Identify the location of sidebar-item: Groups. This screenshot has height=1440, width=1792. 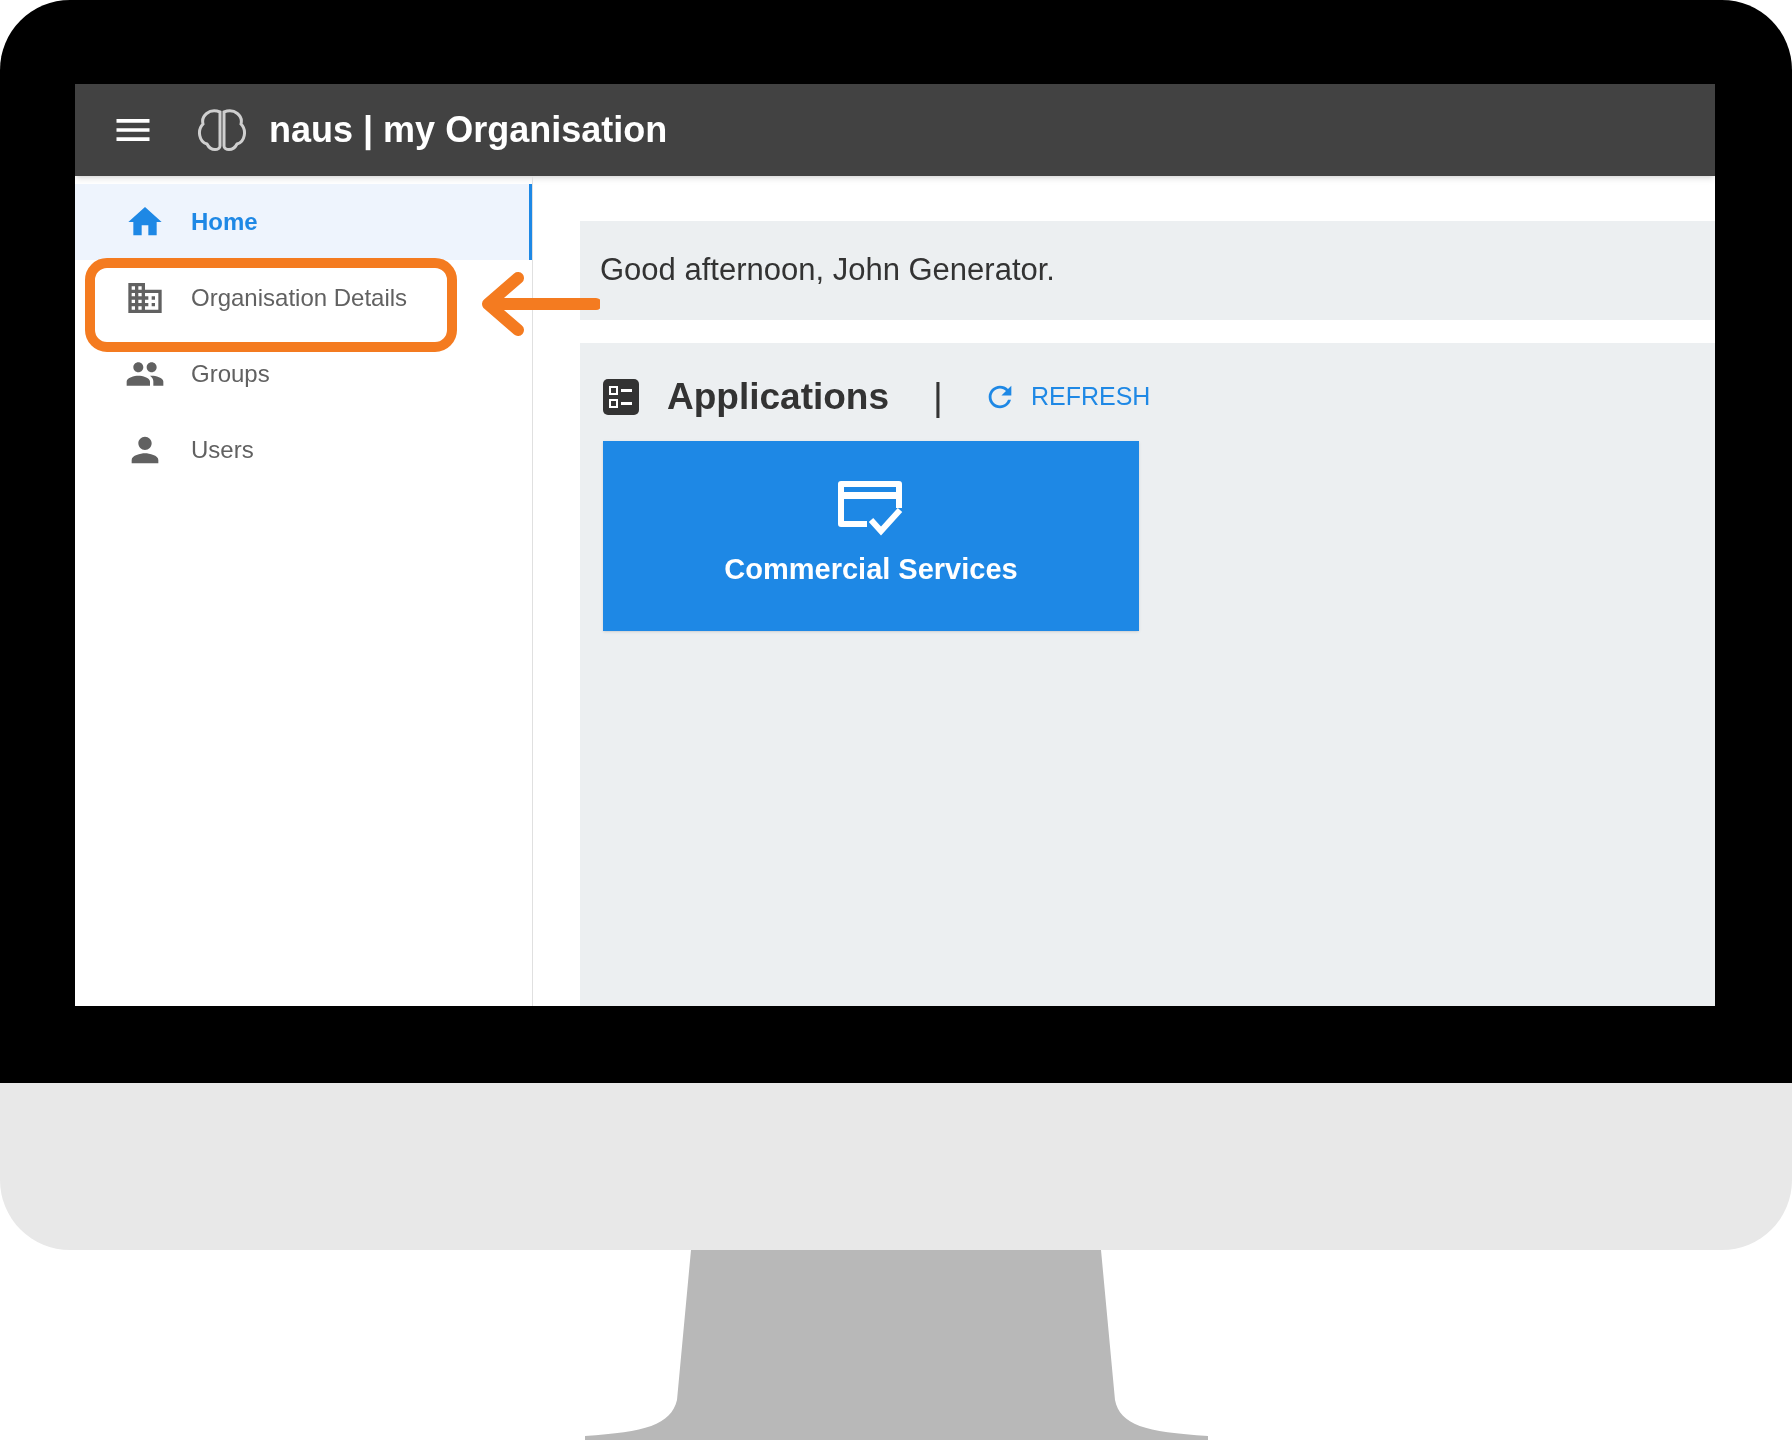
(303, 374).